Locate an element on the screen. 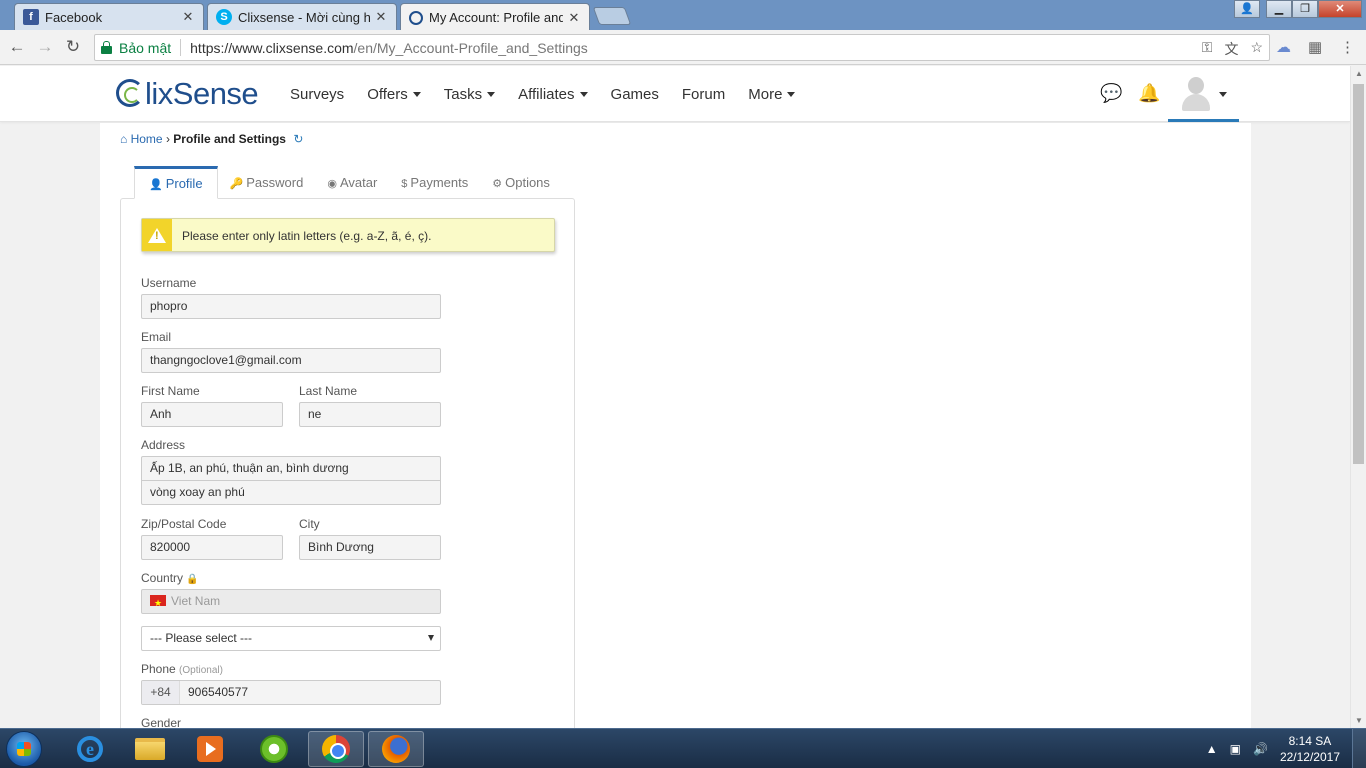 Image resolution: width=1366 pixels, height=768 pixels. lock-icon: 🔒 is located at coordinates (192, 579).